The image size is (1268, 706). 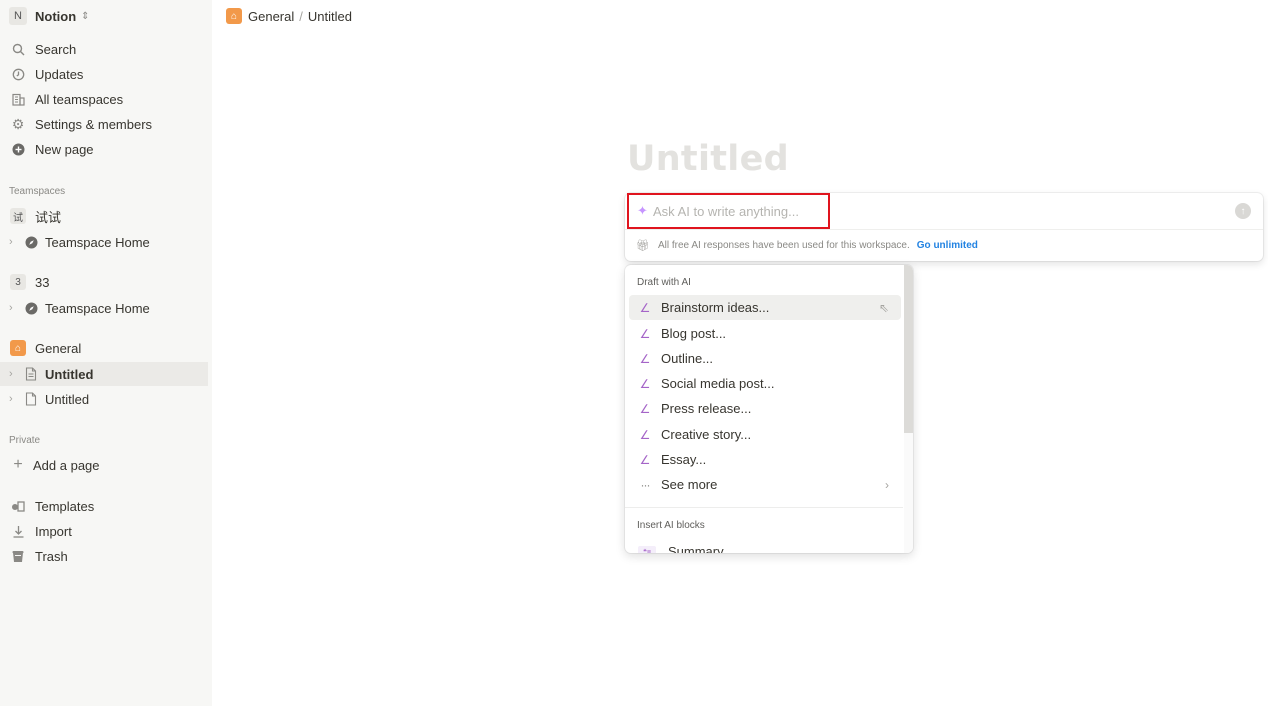 I want to click on teamspaces-section-label: Teamspaces, so click(x=37, y=191).